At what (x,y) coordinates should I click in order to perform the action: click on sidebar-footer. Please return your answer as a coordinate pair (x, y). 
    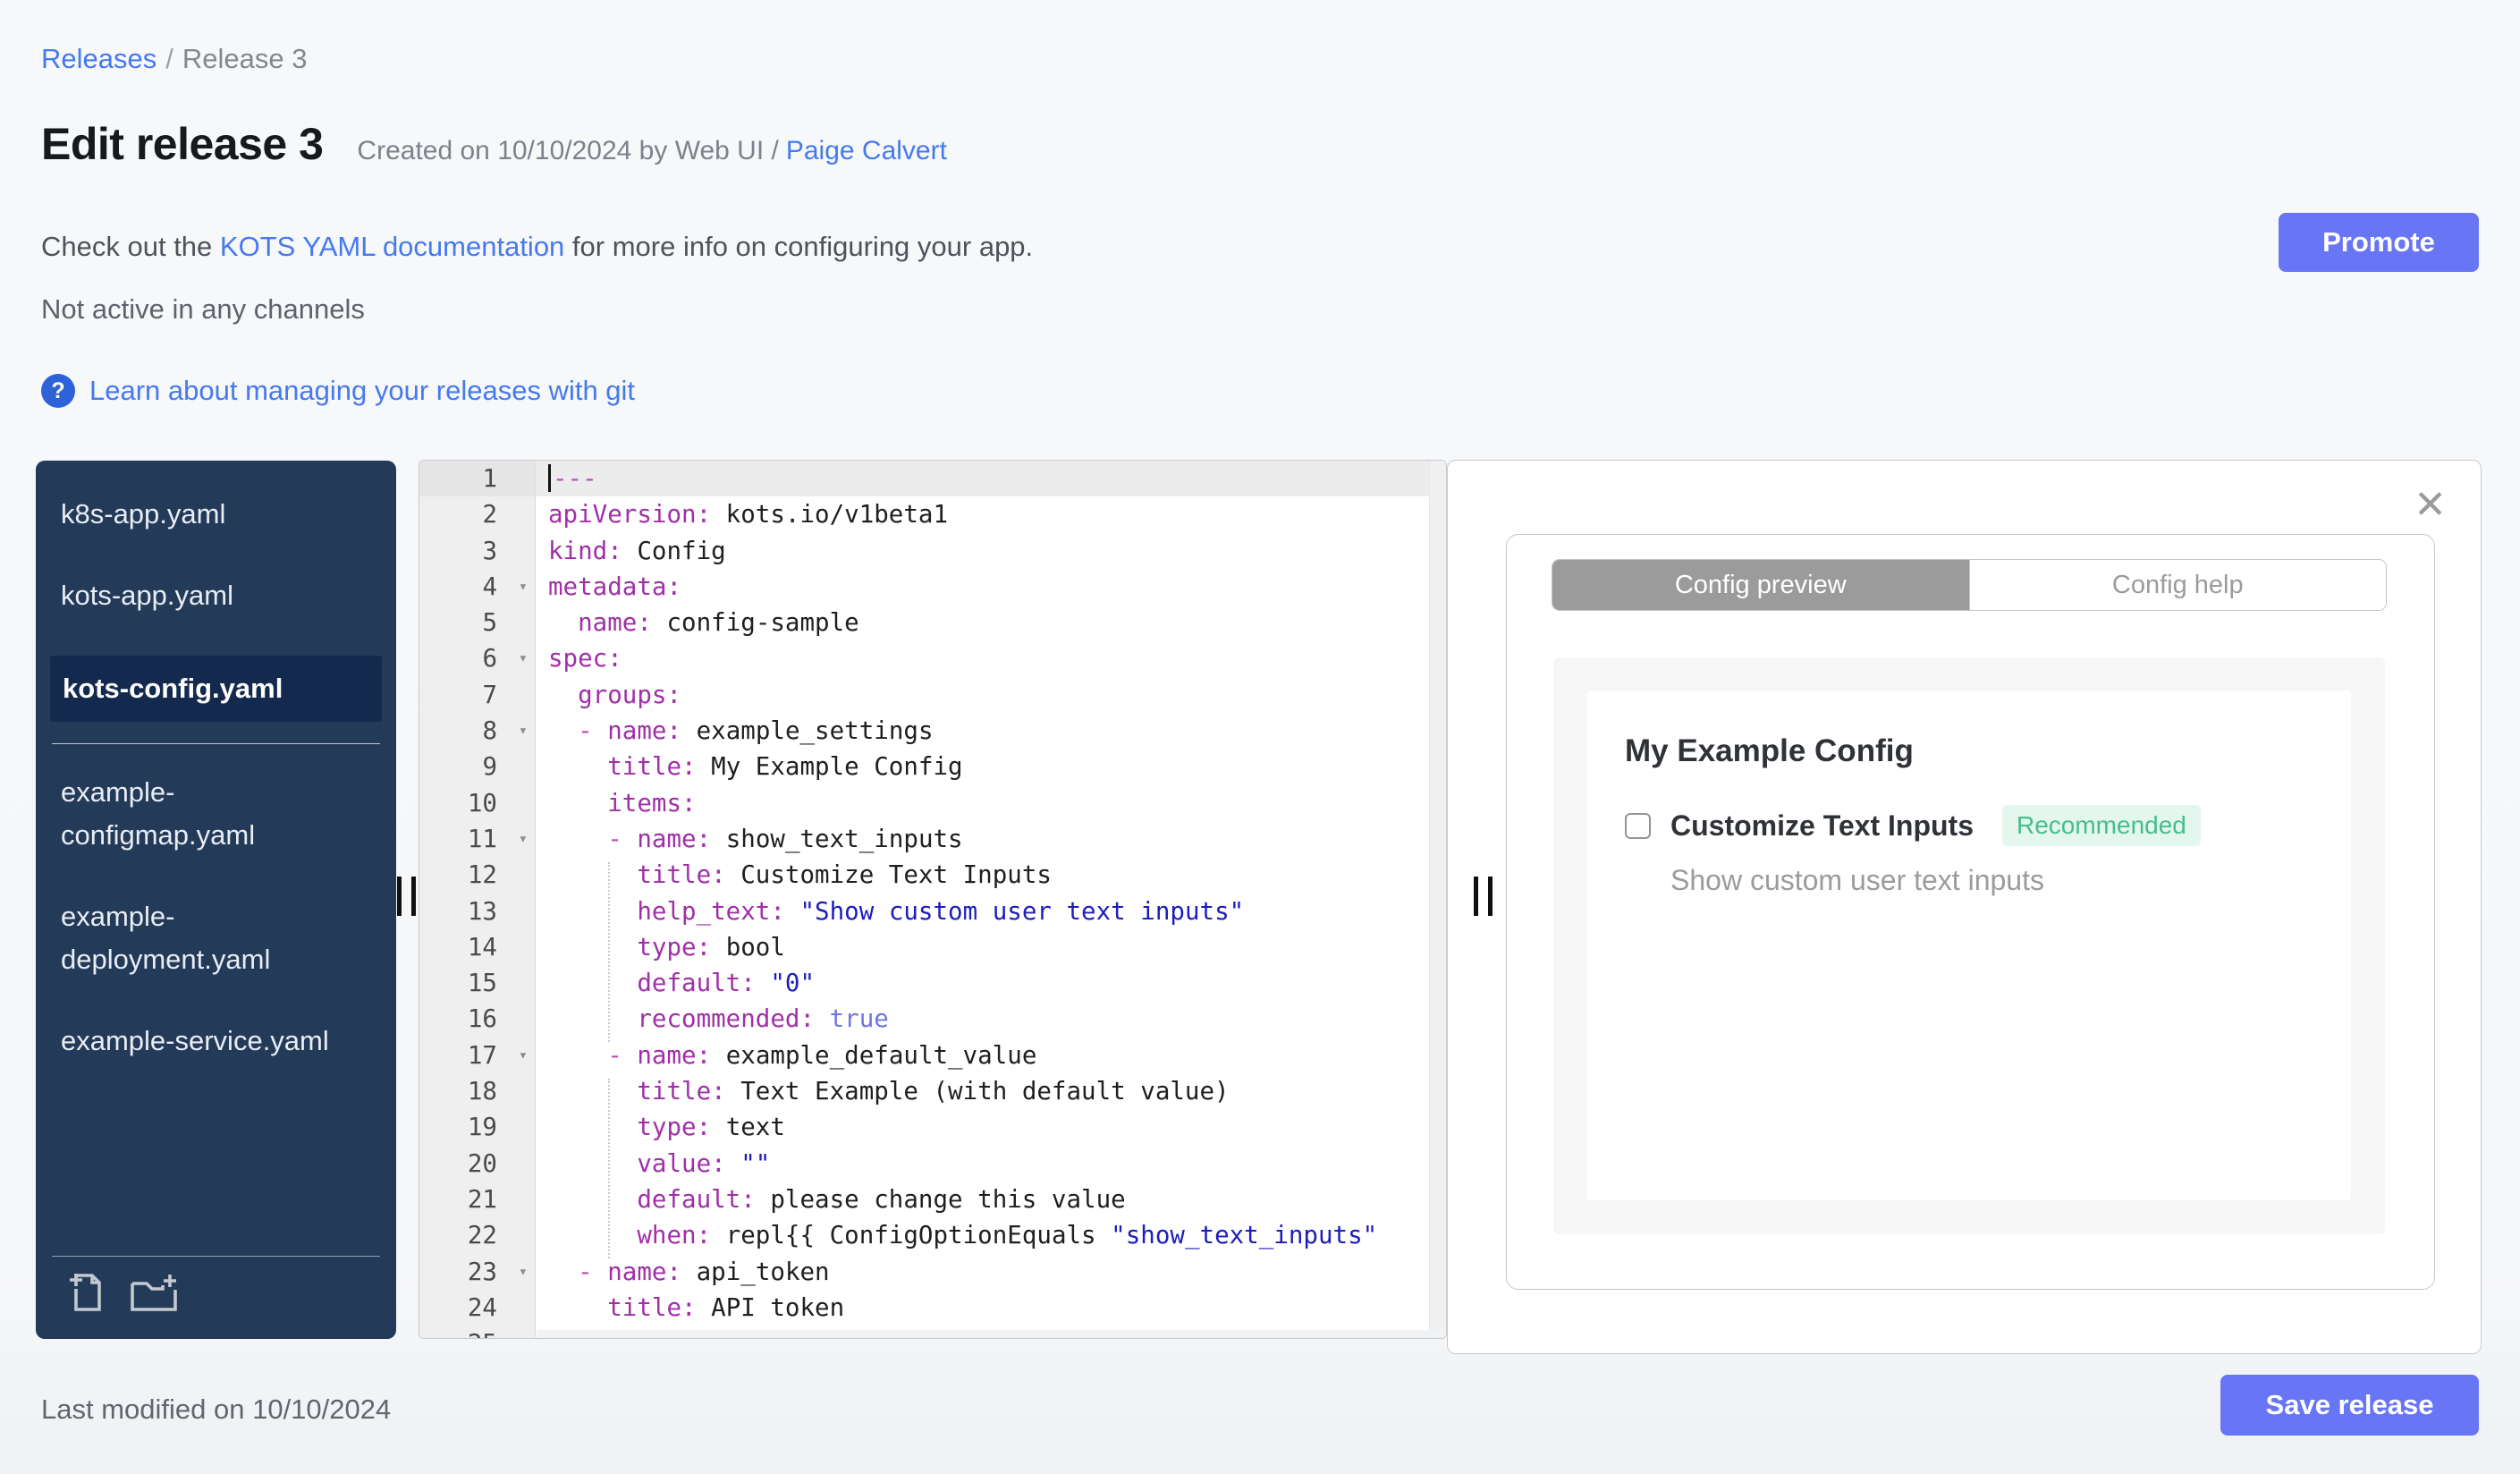
    Looking at the image, I should click on (216, 1297).